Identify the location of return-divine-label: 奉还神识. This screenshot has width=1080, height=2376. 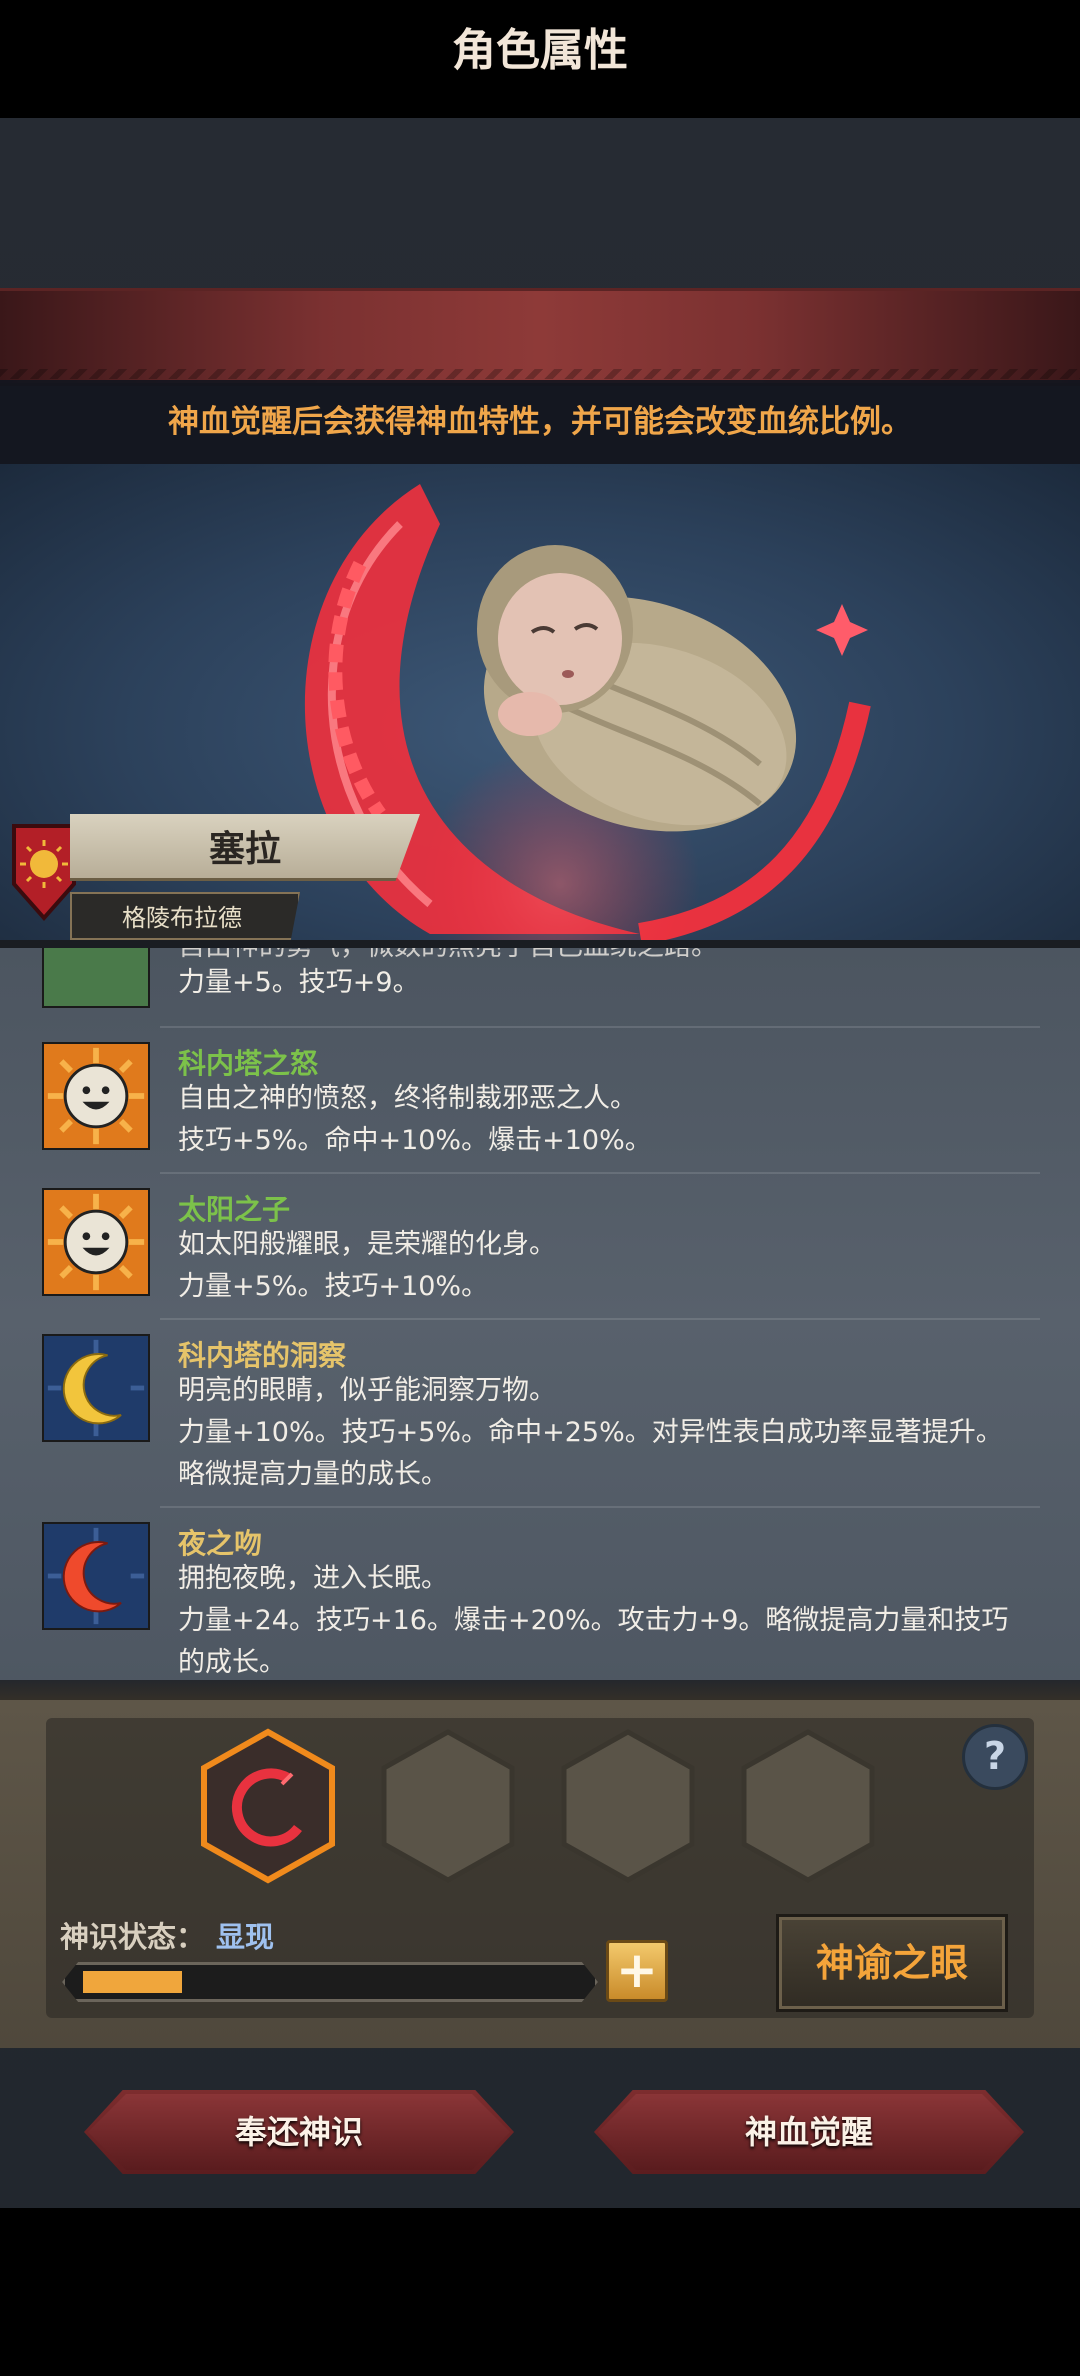
(298, 2132).